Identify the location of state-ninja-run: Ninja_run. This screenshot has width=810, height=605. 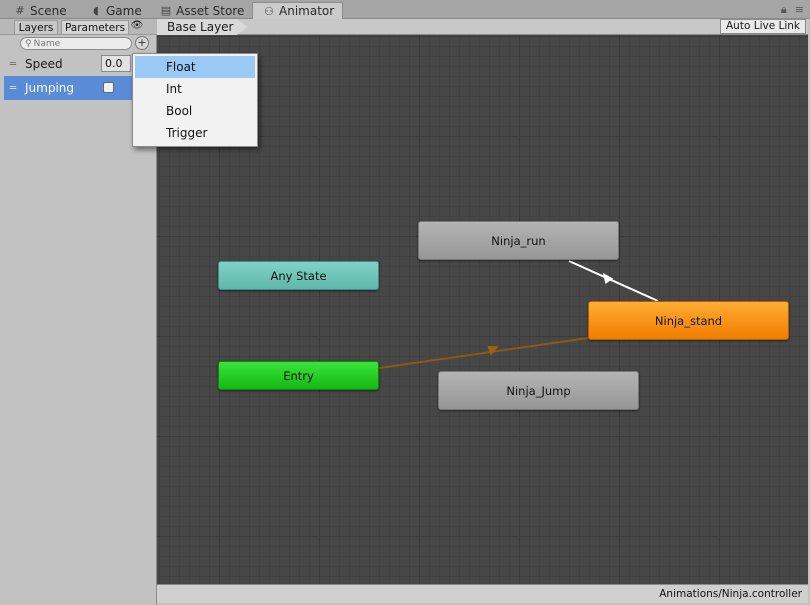
(518, 240).